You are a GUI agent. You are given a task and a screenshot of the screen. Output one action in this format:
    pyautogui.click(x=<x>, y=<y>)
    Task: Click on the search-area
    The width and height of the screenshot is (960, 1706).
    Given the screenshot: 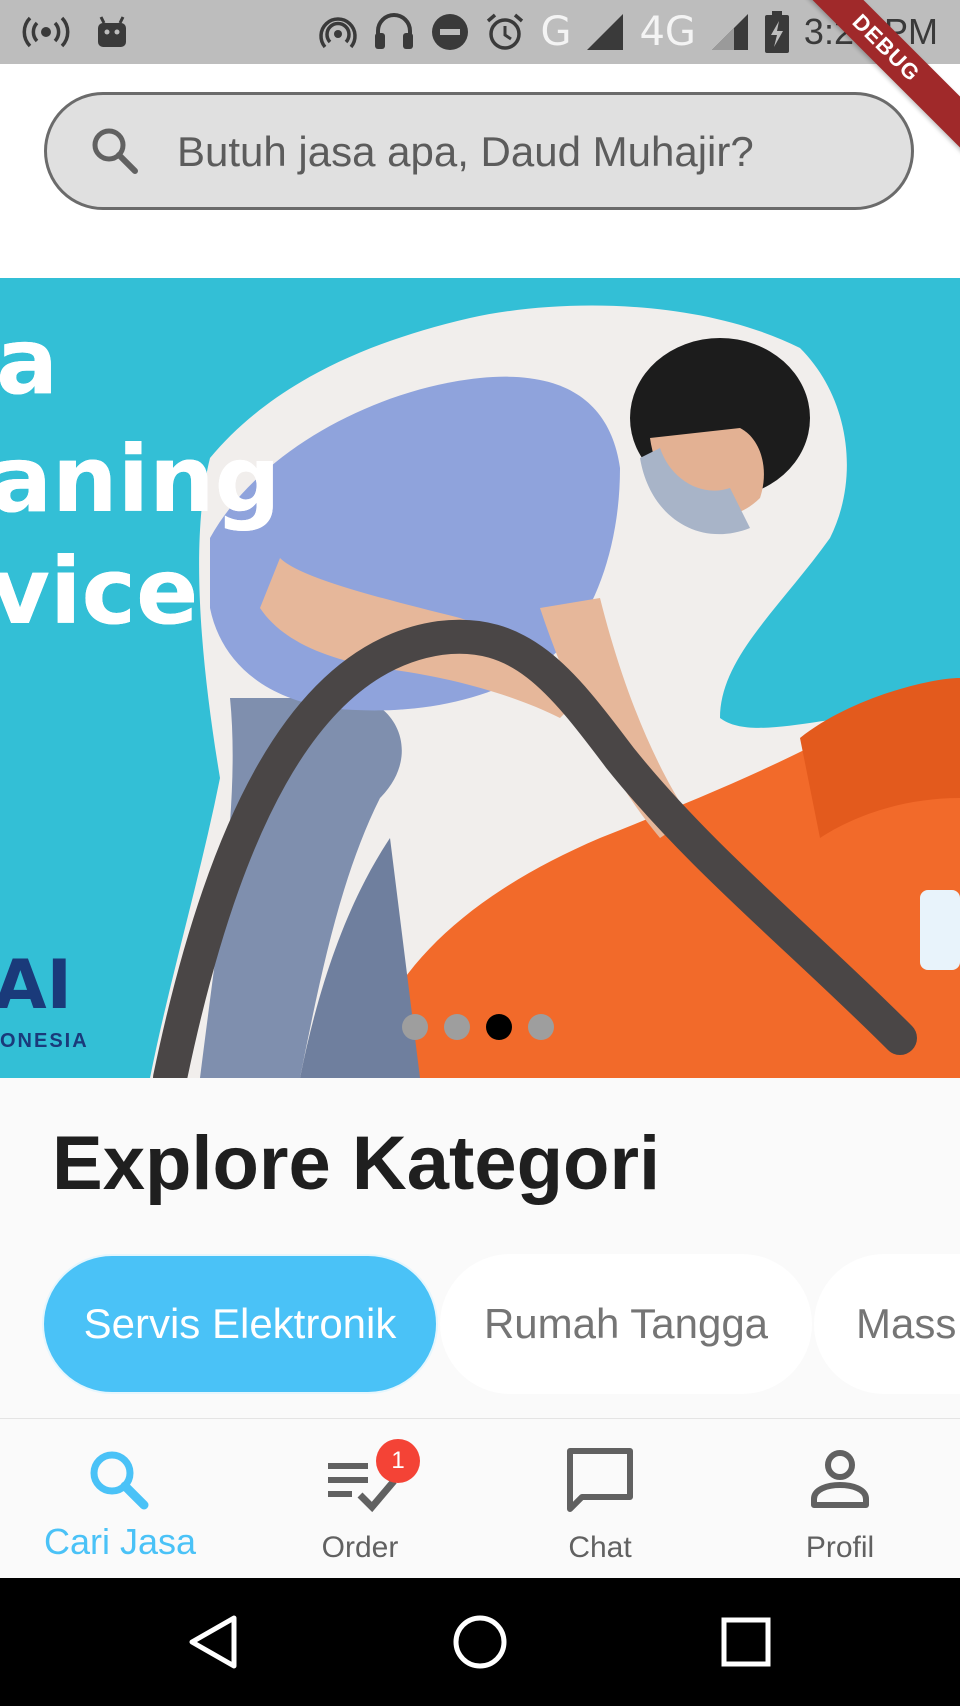 What is the action you would take?
    pyautogui.click(x=480, y=171)
    